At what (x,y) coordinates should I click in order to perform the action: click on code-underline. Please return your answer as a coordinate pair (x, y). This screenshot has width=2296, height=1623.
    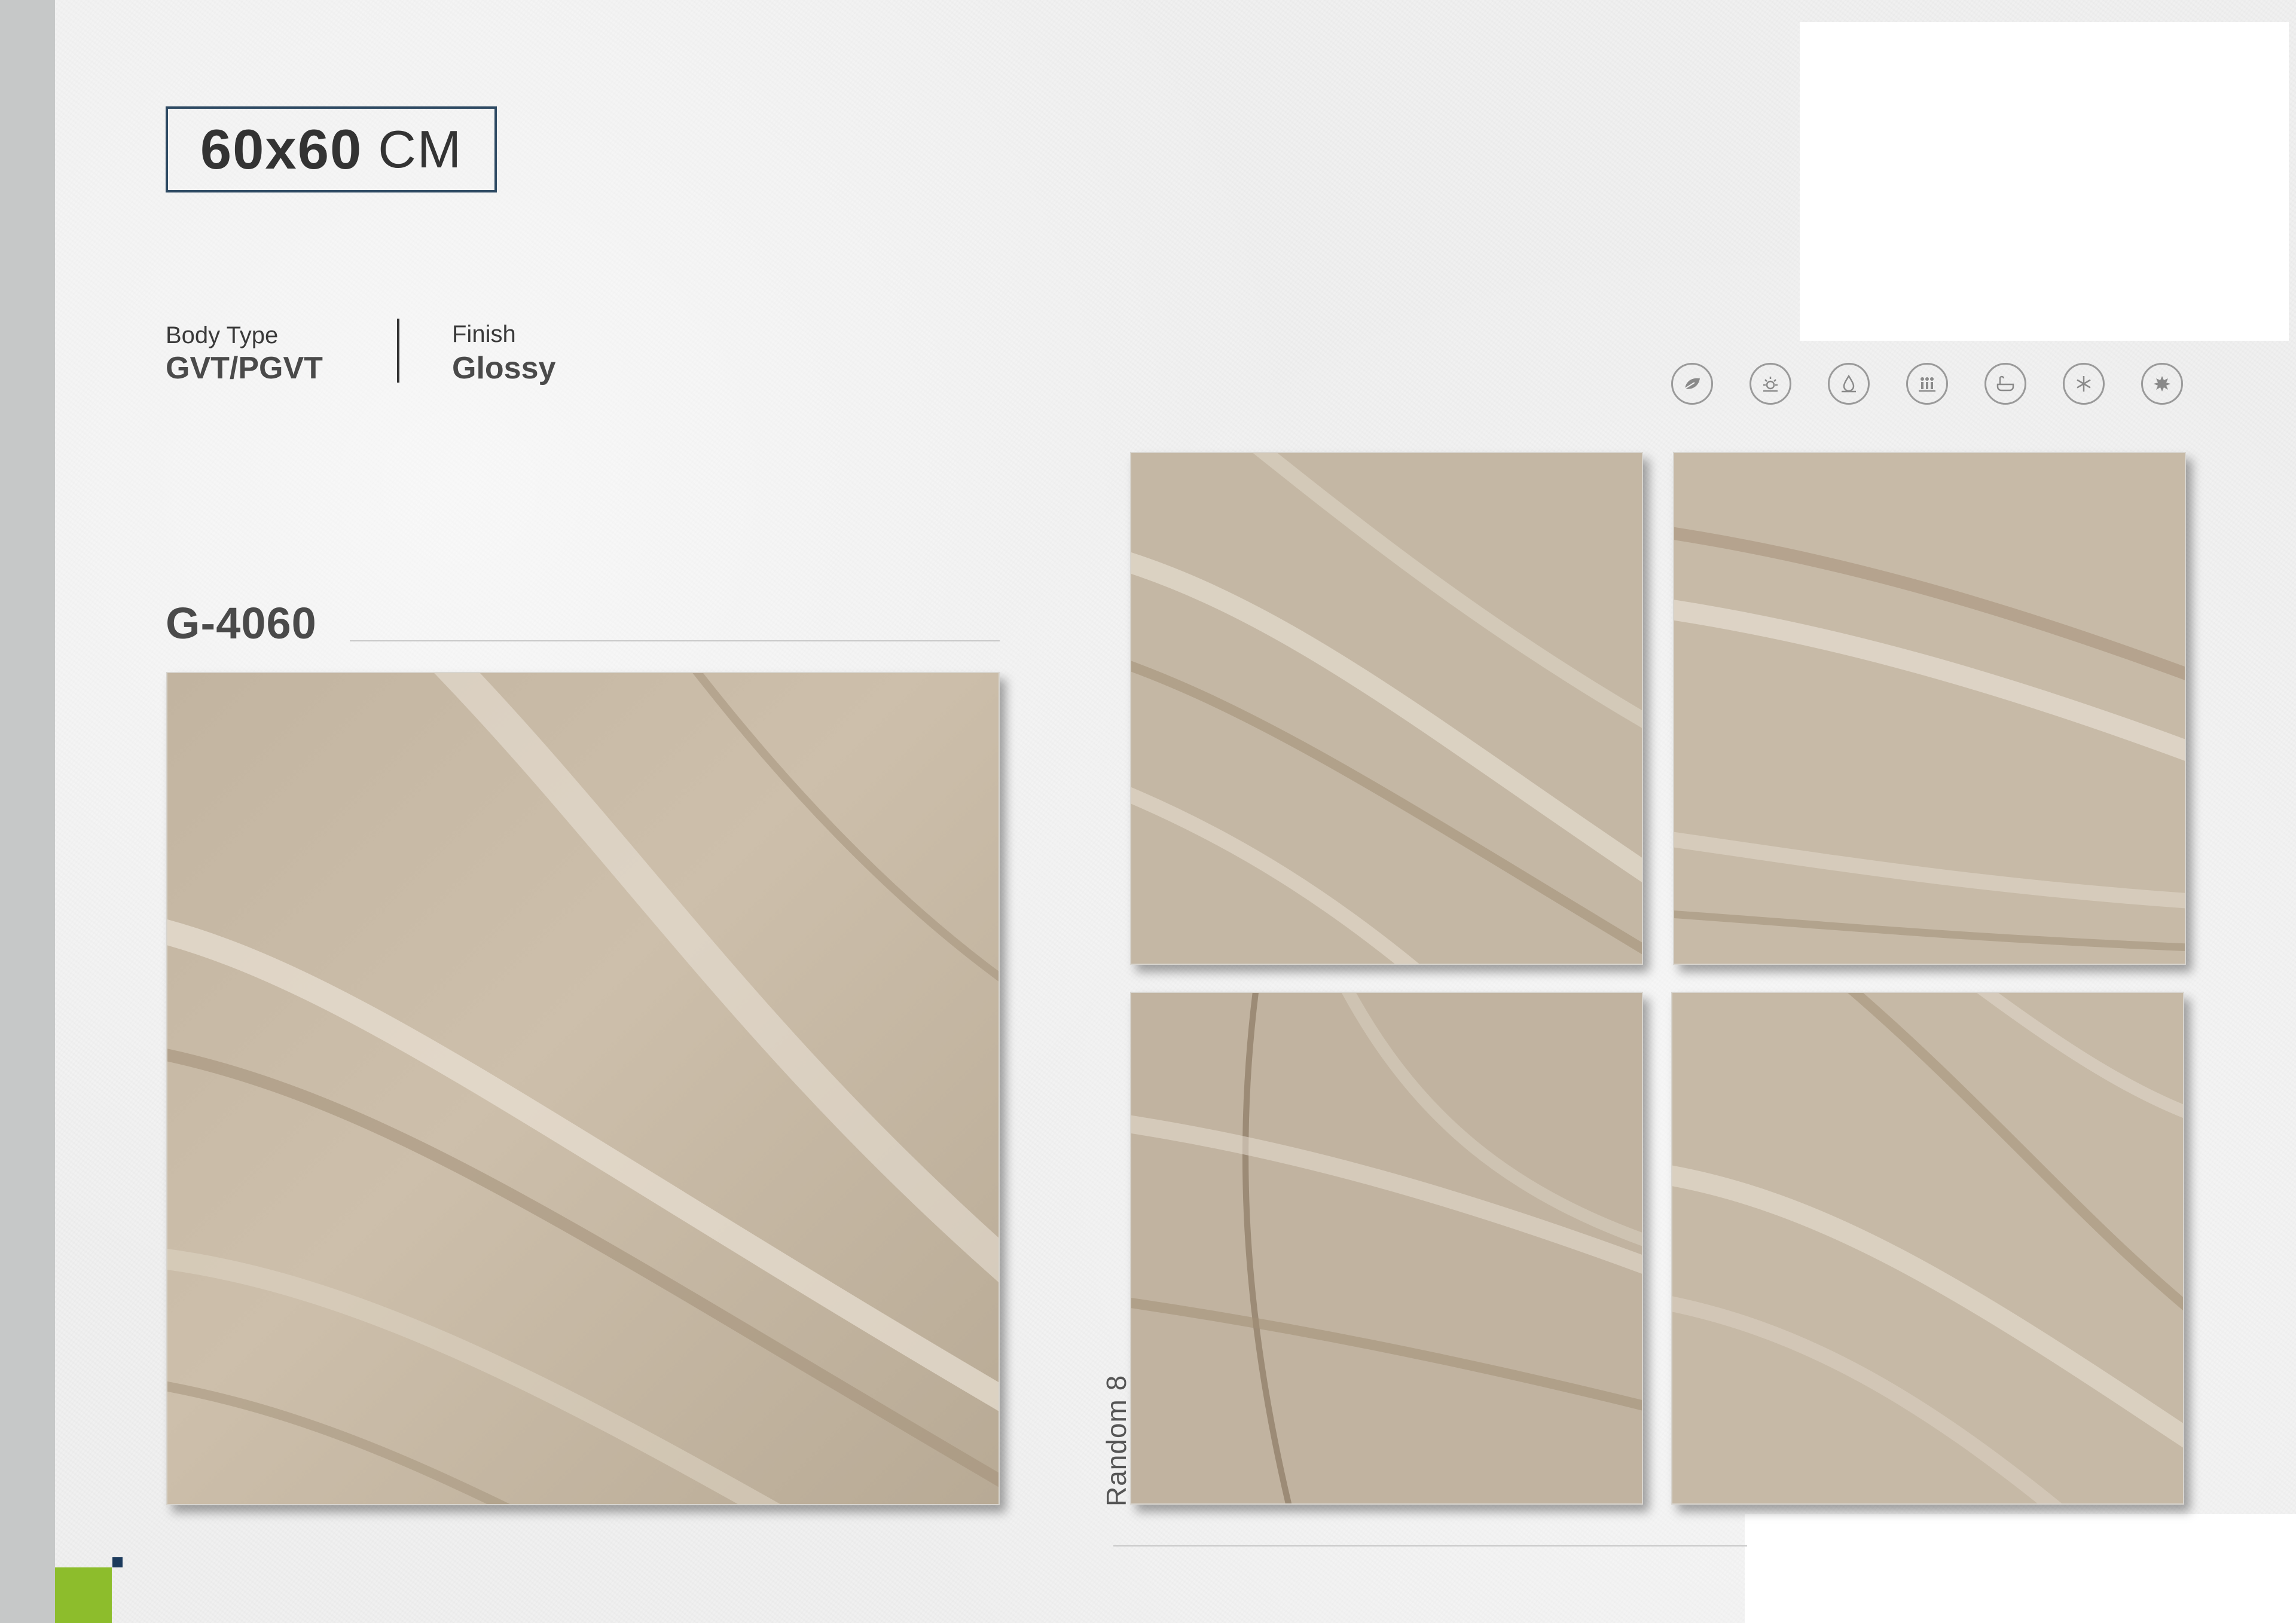
    Looking at the image, I should click on (675, 641).